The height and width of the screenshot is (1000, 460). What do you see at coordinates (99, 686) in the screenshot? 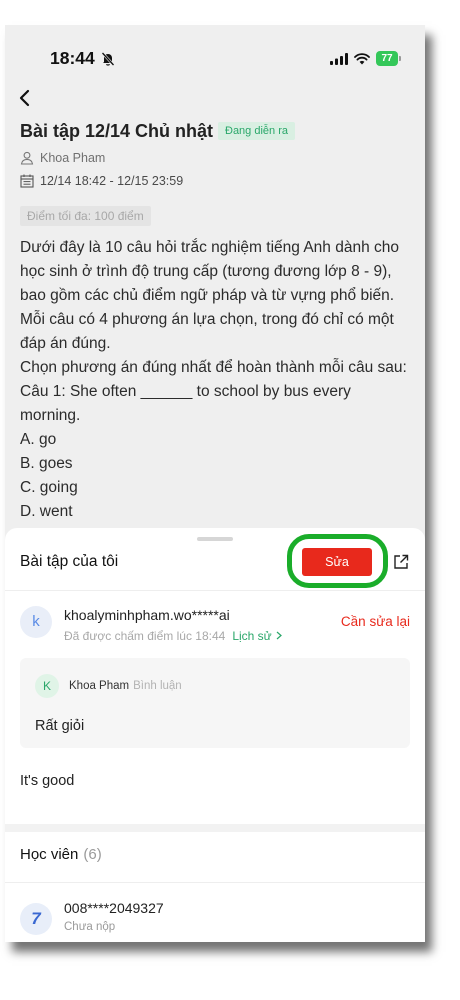
I see `comment-author: Khoa Pham` at bounding box center [99, 686].